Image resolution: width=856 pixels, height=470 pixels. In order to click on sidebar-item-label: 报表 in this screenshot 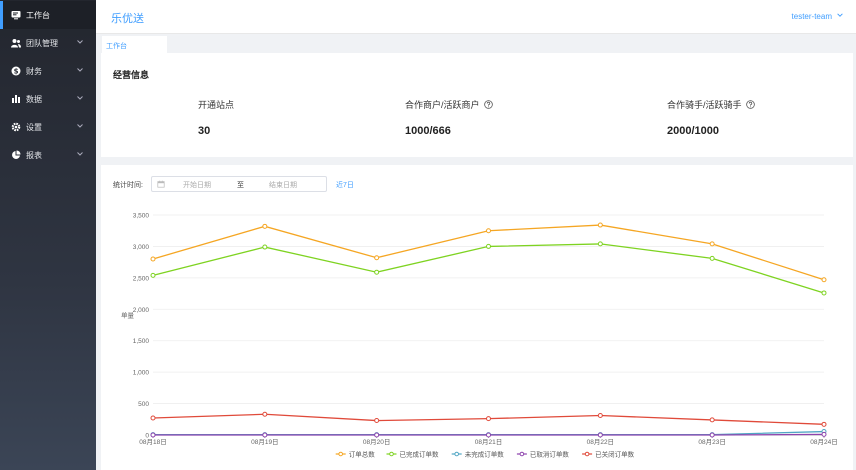, I will do `click(34, 155)`.